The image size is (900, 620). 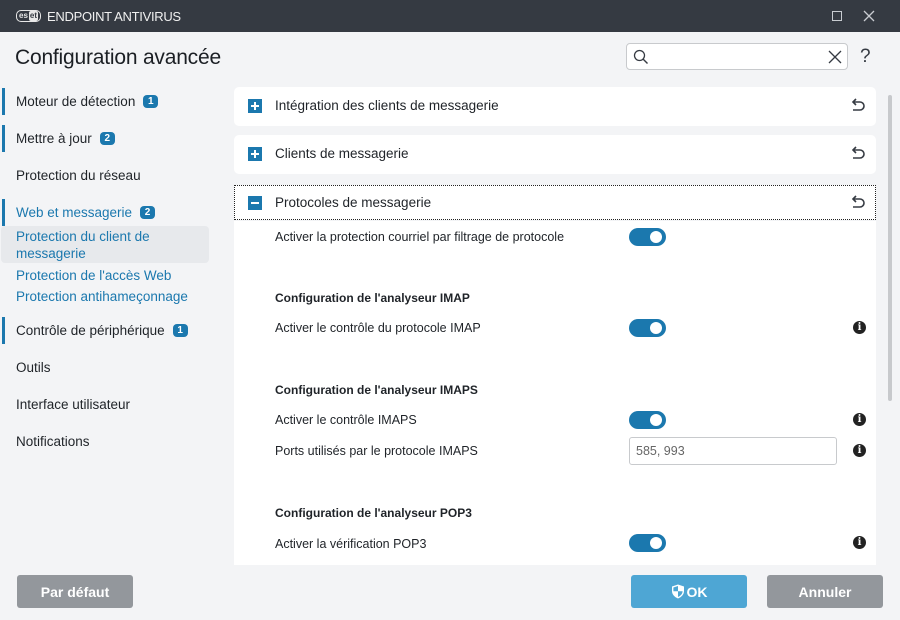 I want to click on sidebar-item-tools: Outils, so click(x=107, y=367).